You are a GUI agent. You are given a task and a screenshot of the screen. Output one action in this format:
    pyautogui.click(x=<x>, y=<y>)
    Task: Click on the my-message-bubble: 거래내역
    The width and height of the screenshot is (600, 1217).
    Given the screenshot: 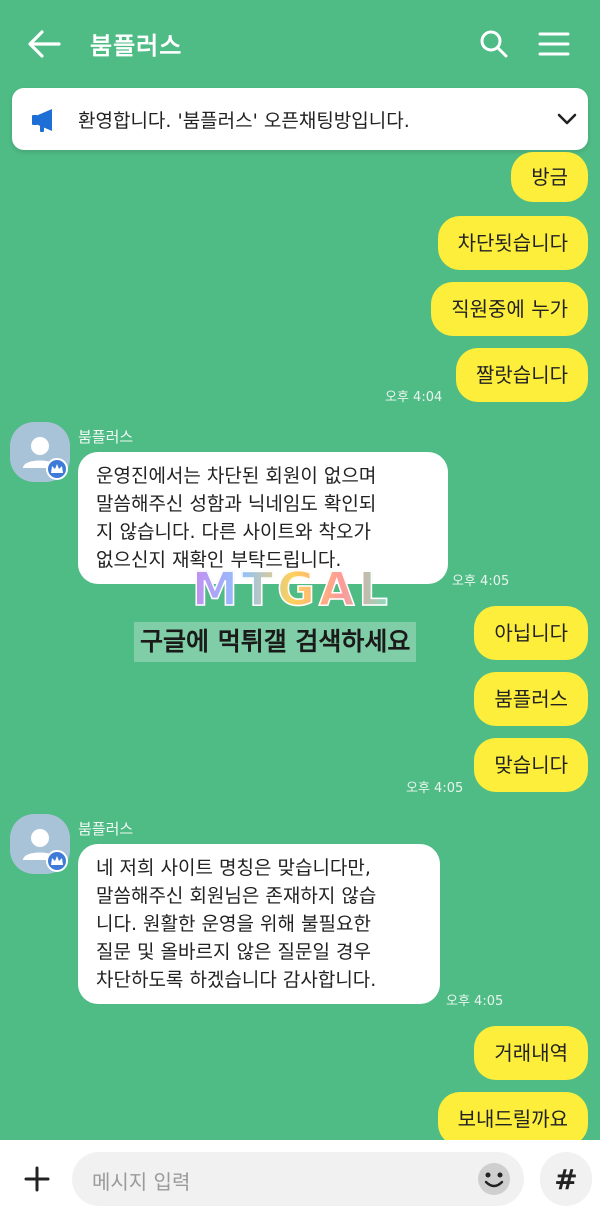 What is the action you would take?
    pyautogui.click(x=531, y=1053)
    